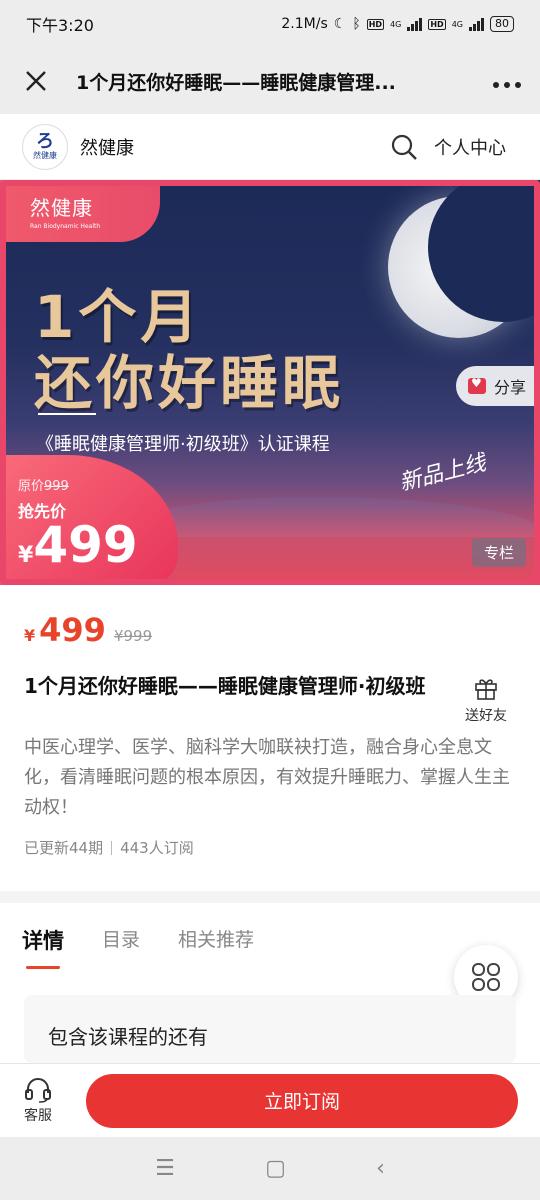 This screenshot has height=1200, width=540. What do you see at coordinates (38, 1115) in the screenshot?
I see `customer-service-label: 客服` at bounding box center [38, 1115].